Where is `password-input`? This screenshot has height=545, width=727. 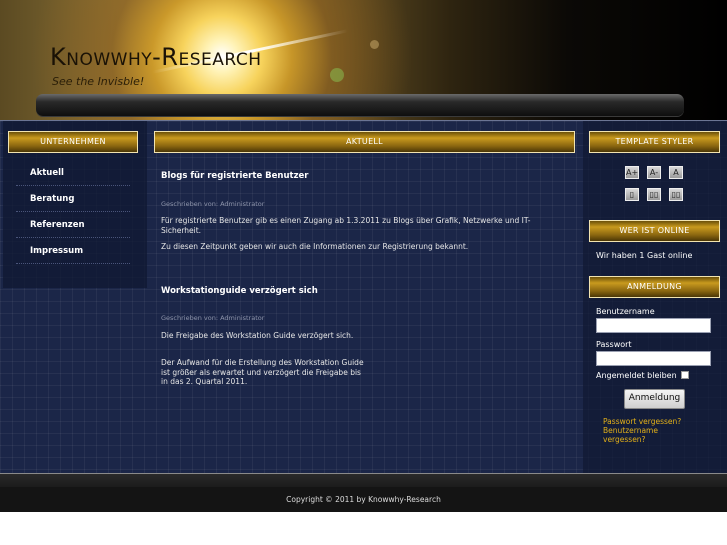 password-input is located at coordinates (653, 358).